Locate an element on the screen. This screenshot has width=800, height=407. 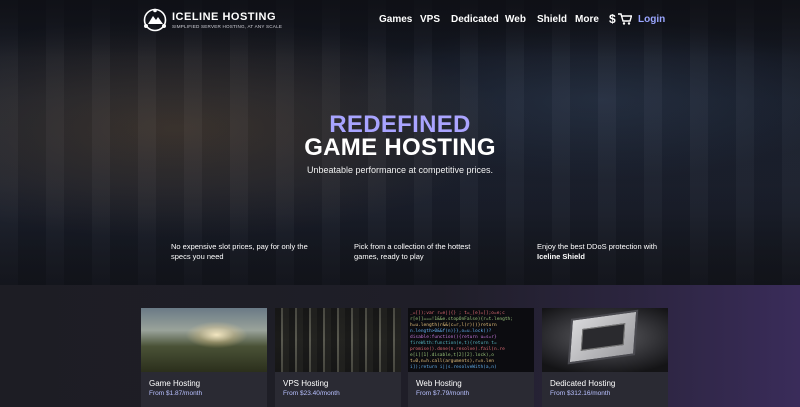
svg-text:_=[]);var r=e||{} ; t=_[e]=[];: _=[]);var r=e||{} ; t=_[e]=[];o=e;c is located at coordinates (457, 313).